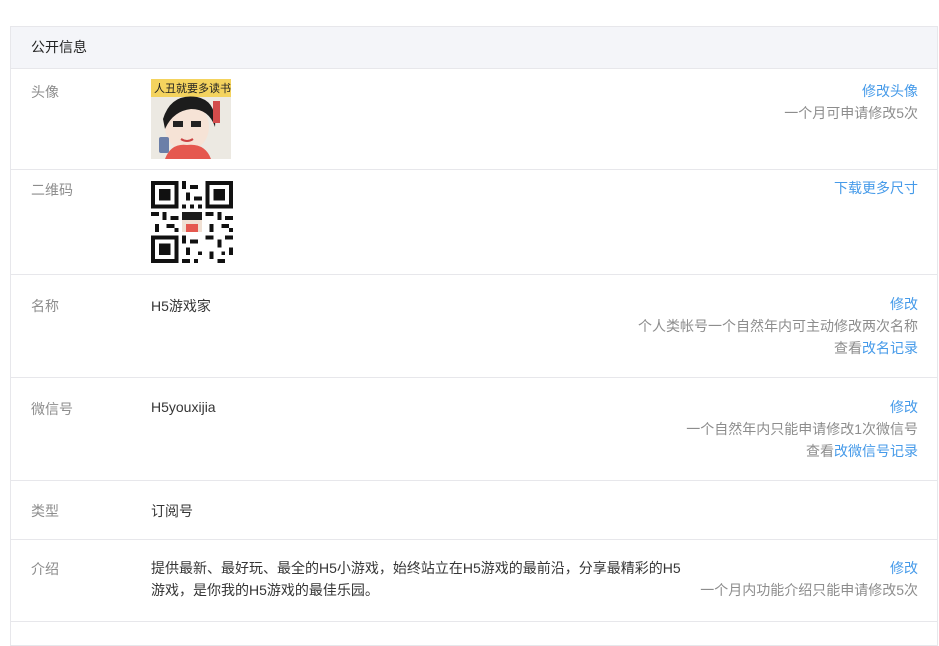 This screenshot has width=939, height=646. What do you see at coordinates (809, 579) in the screenshot?
I see `intro-ops: 修改 一个月内功能介绍只能申请修改5次` at bounding box center [809, 579].